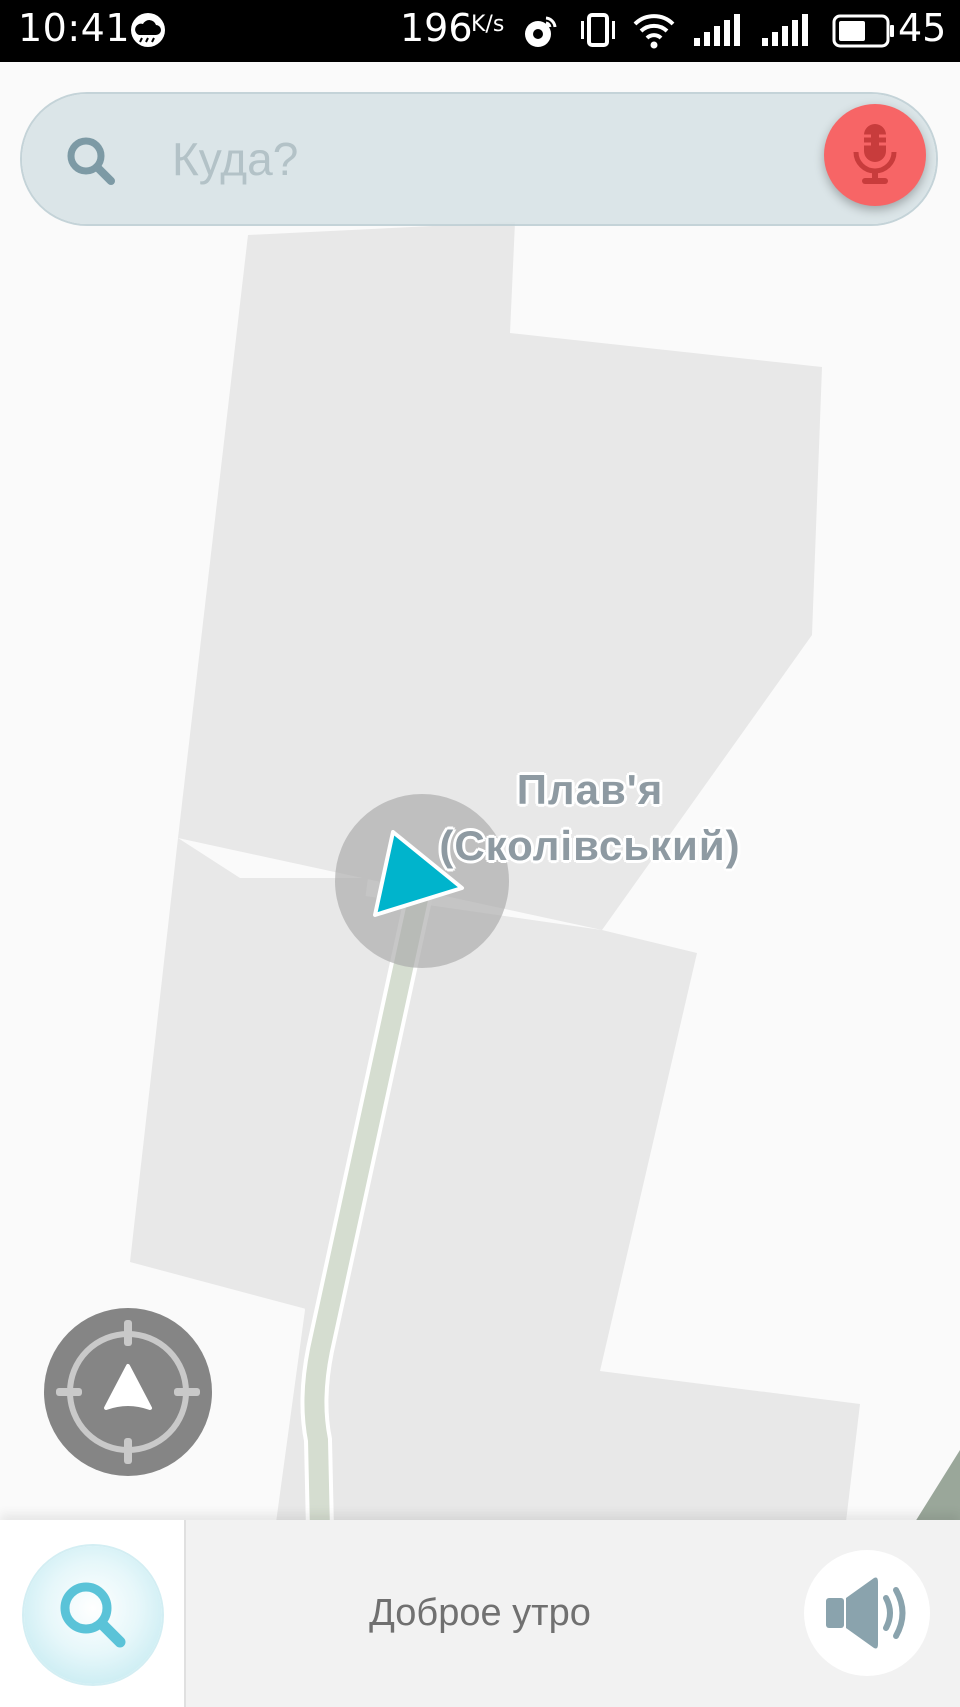  I want to click on vibrate-icon, so click(598, 30).